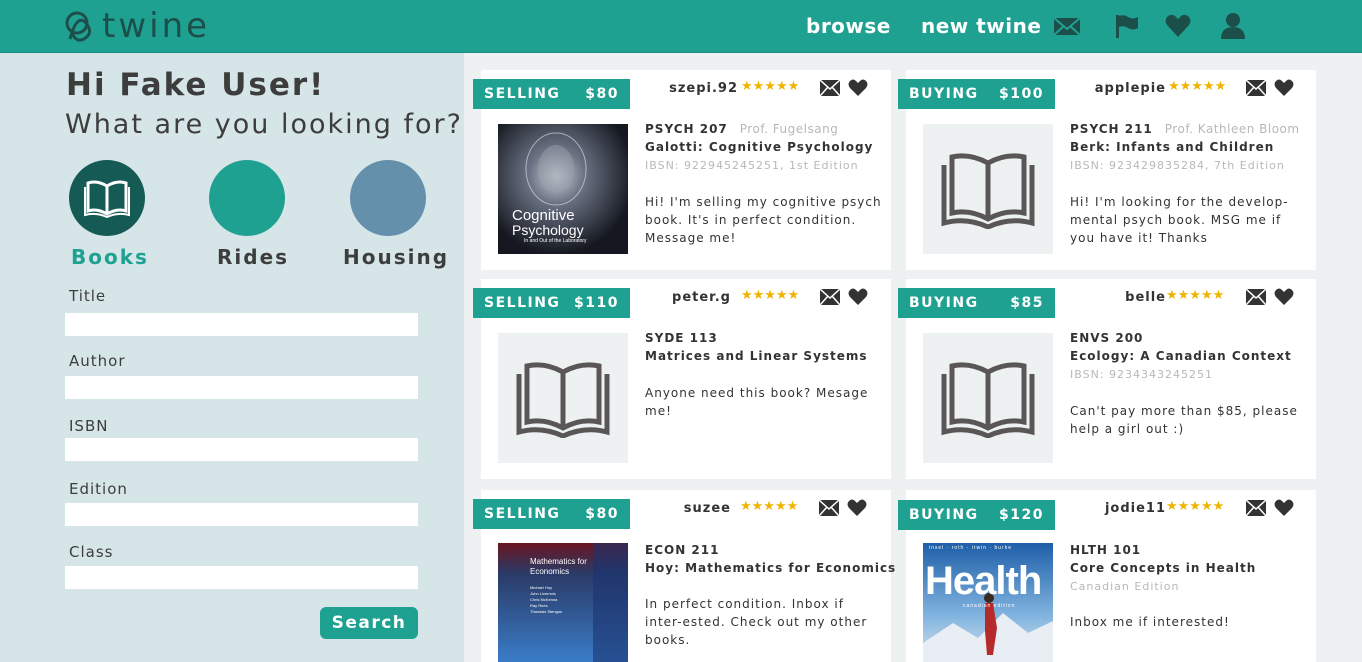 Image resolution: width=1362 pixels, height=662 pixels. Describe the element at coordinates (548, 230) in the screenshot. I see `cover-title-line2: Psychology` at that location.